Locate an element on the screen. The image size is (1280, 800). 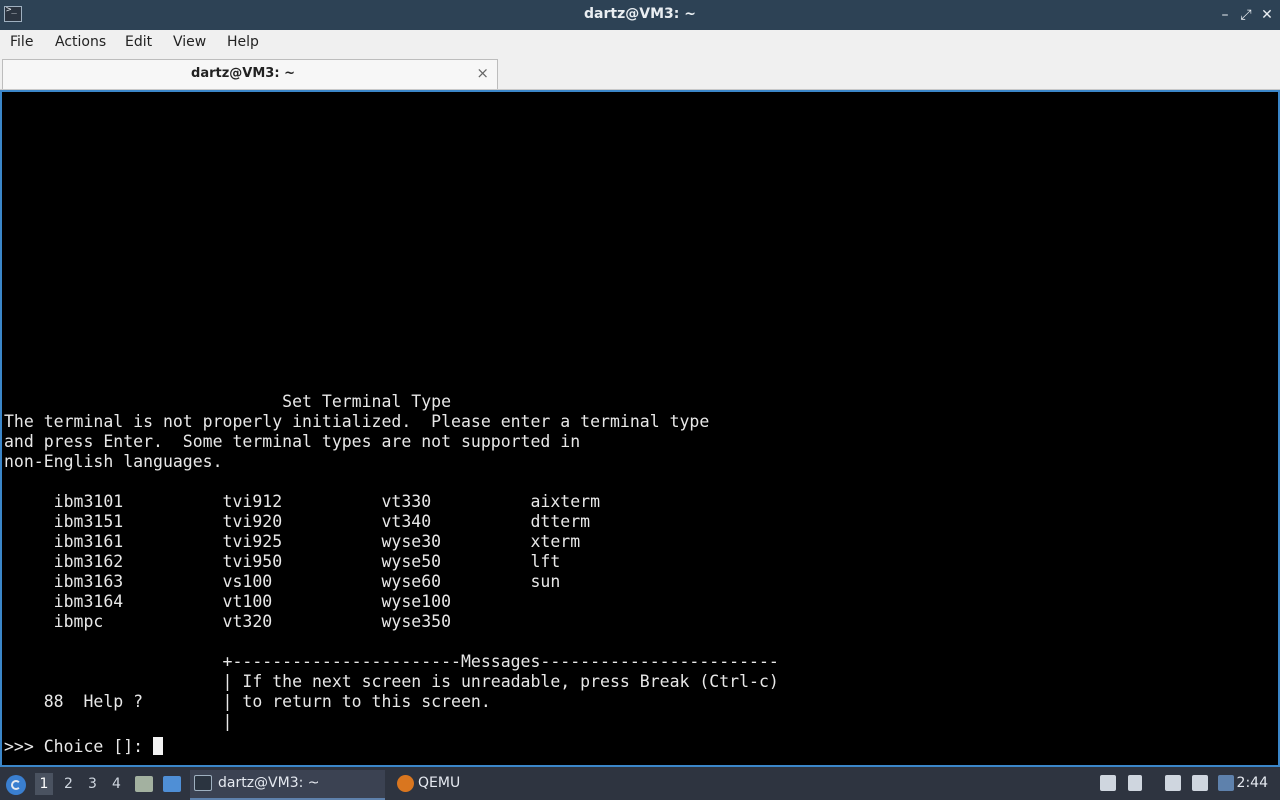
terminal-line: ibm3162 tvi950 wyse50 lft is located at coordinates (282, 561).